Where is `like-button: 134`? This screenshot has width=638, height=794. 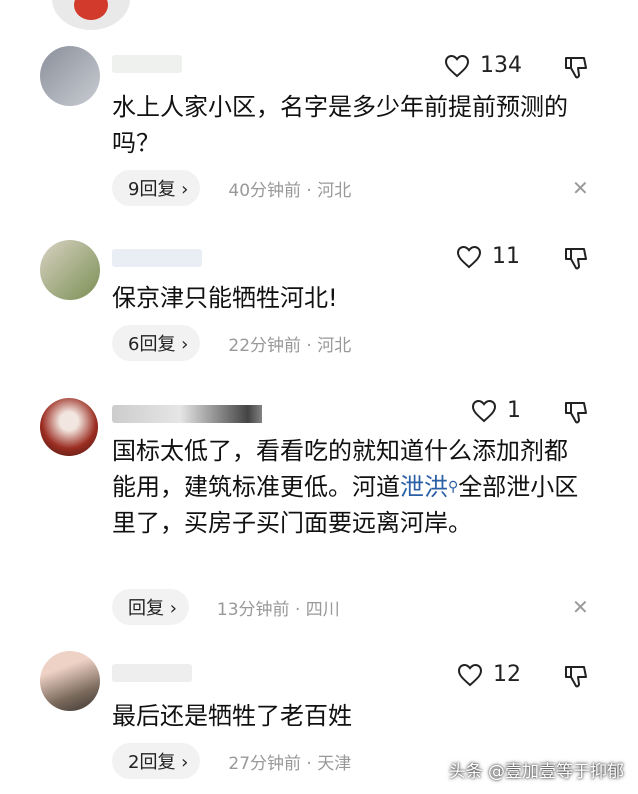
like-button: 134 is located at coordinates (483, 65).